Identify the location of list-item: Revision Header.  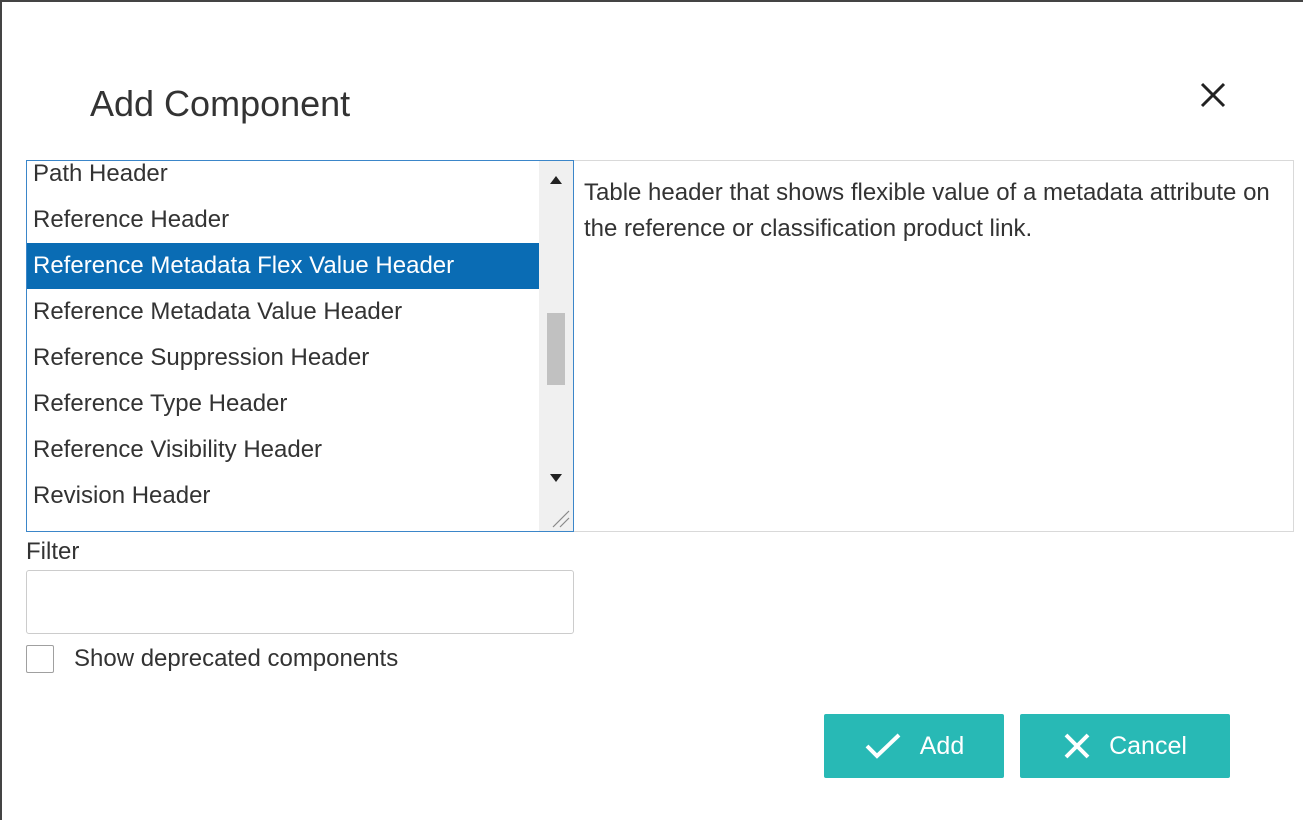
(283, 496).